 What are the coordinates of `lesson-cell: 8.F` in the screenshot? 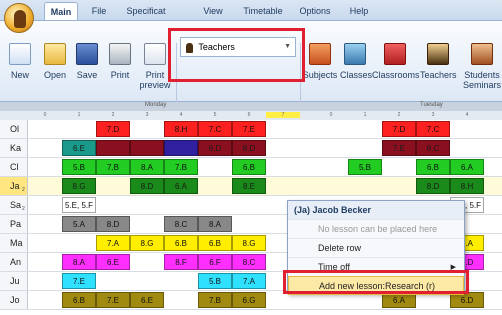 It's located at (181, 262).